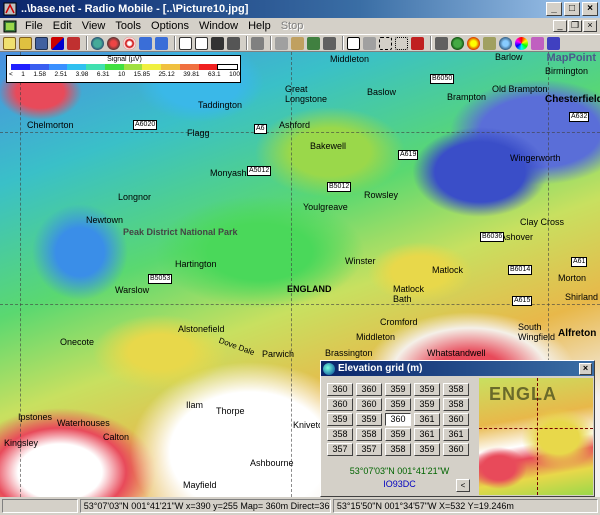  I want to click on print-icon, so click(257, 43).